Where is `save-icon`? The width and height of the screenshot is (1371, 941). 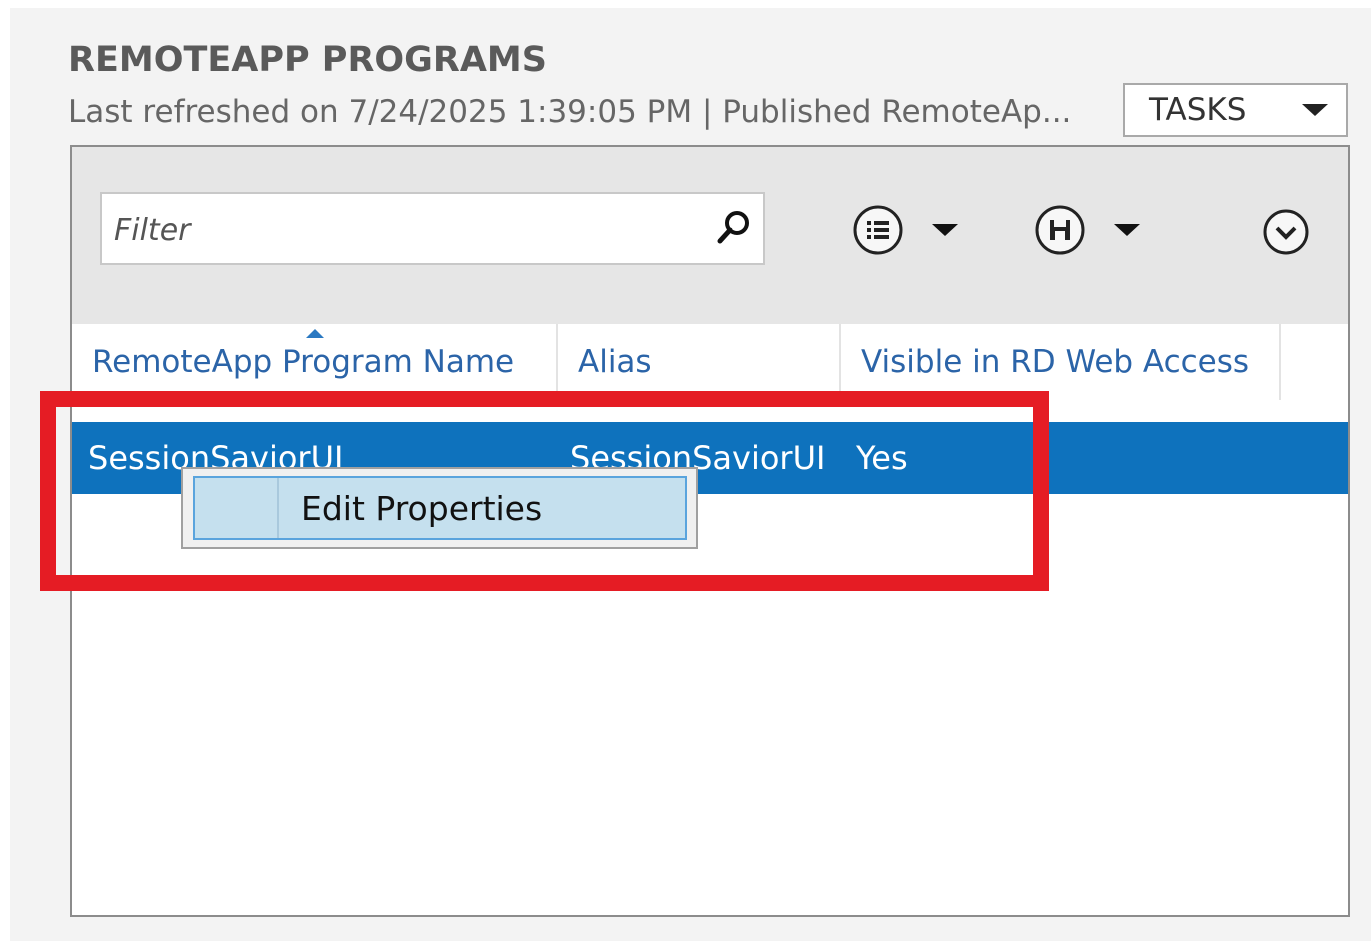 save-icon is located at coordinates (1060, 230).